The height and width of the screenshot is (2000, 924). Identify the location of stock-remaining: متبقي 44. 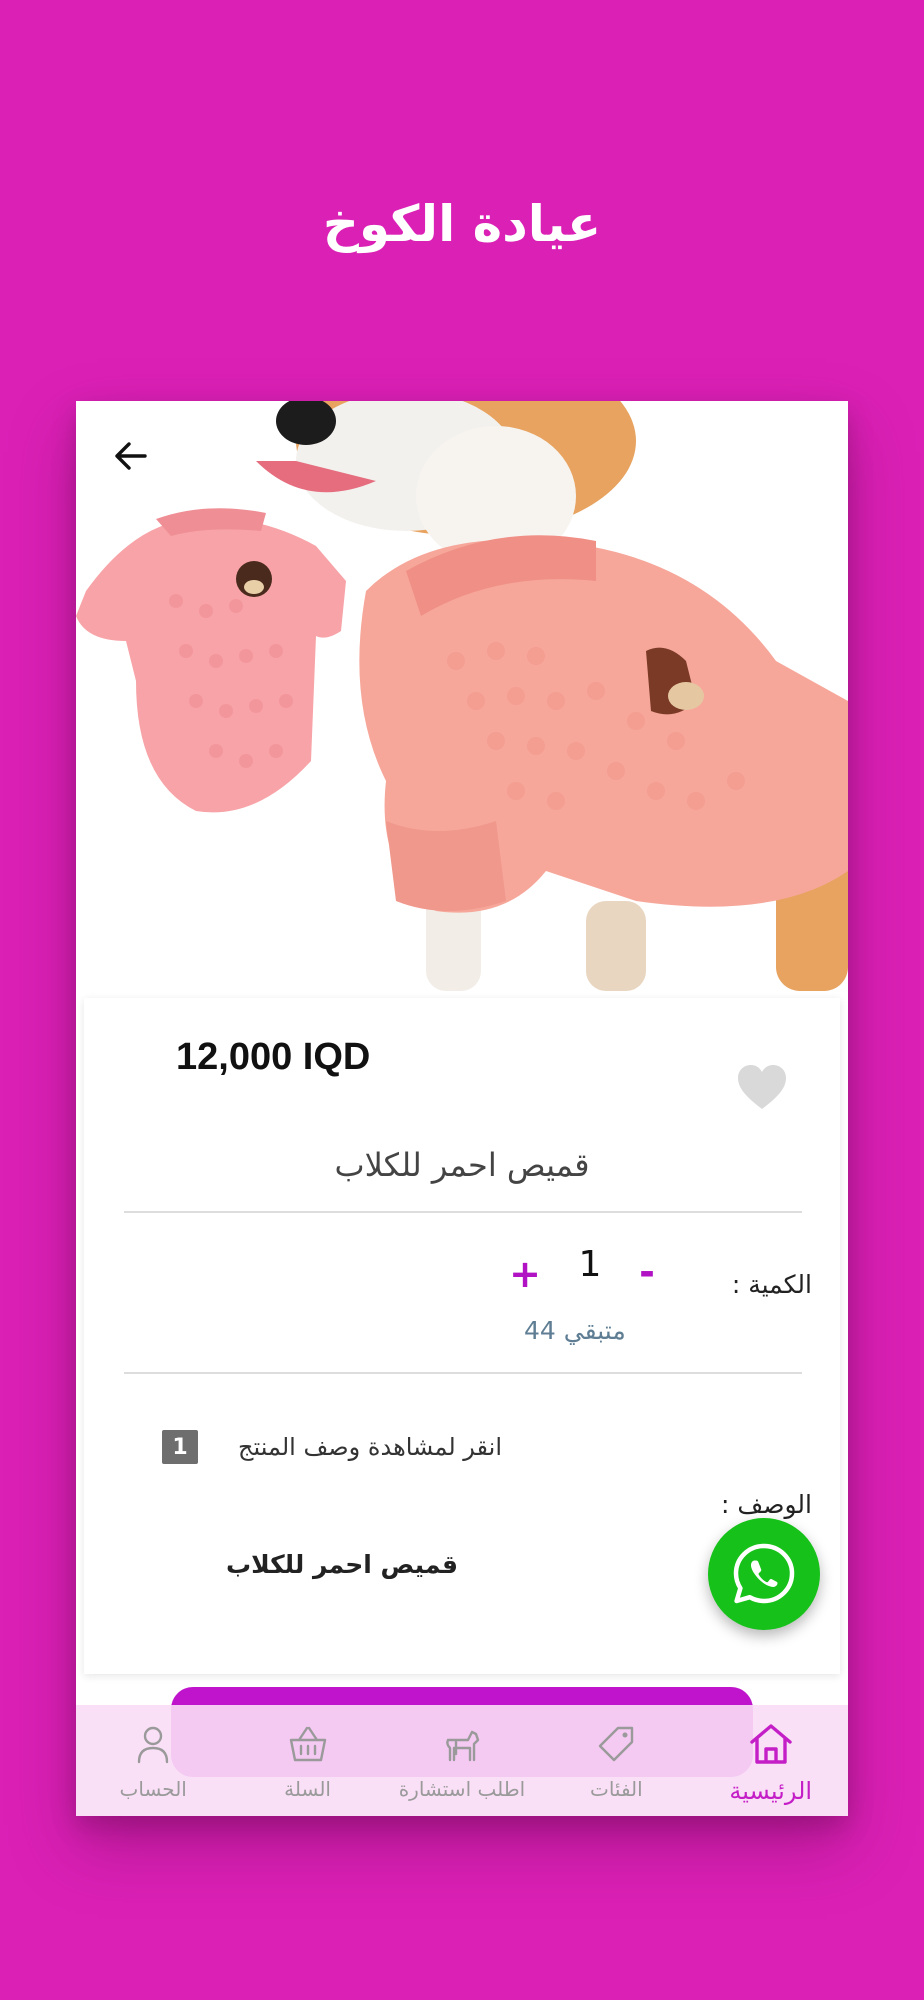
(575, 1330).